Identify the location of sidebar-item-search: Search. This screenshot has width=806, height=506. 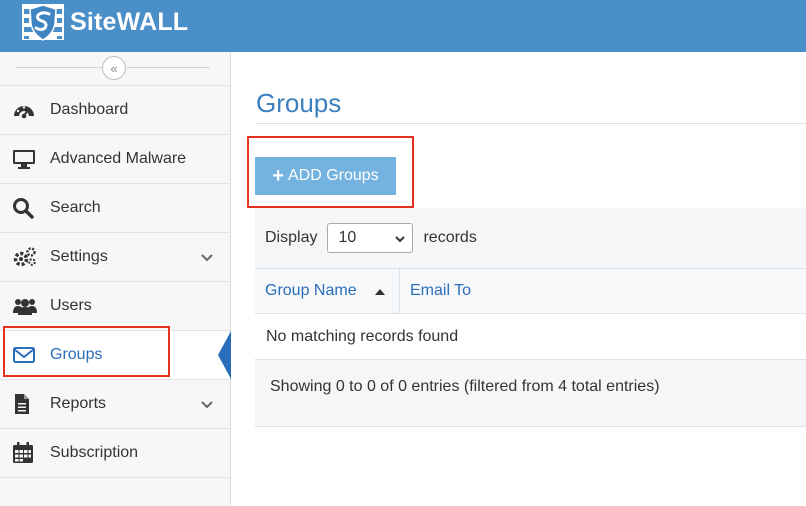
(115, 208).